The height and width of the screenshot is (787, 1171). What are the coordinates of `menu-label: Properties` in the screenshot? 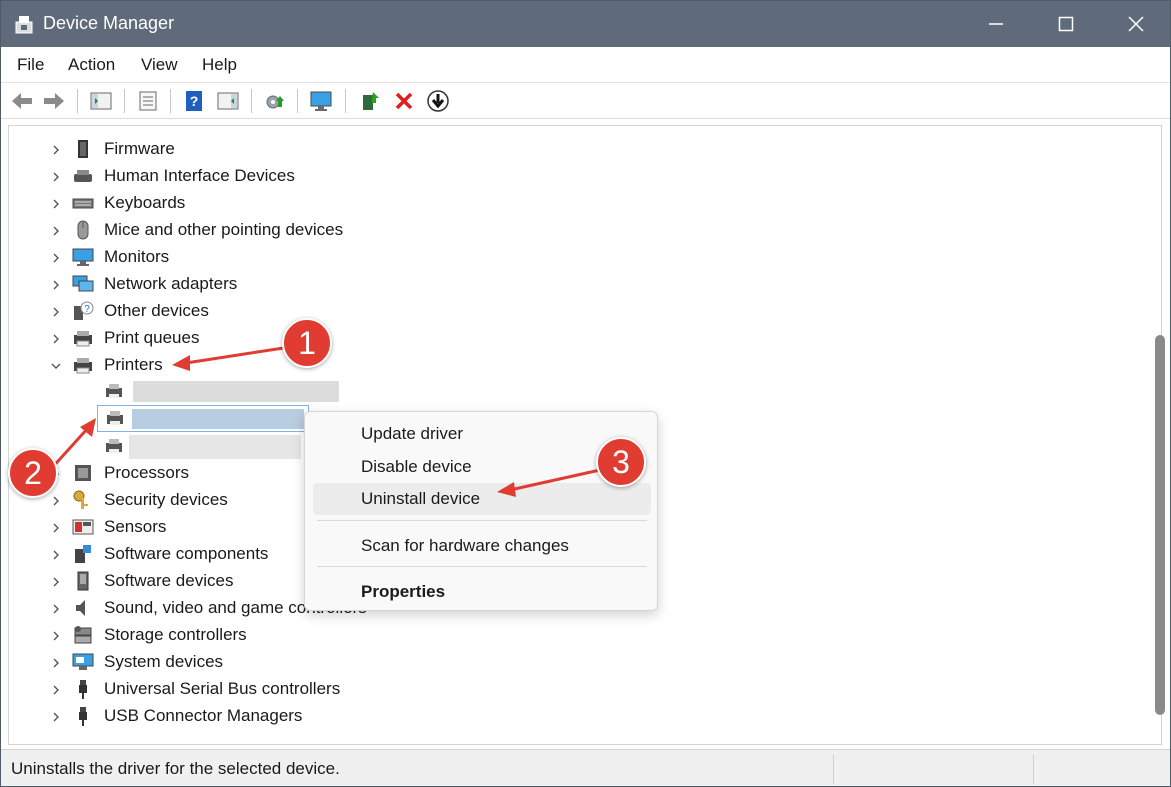 It's located at (403, 591).